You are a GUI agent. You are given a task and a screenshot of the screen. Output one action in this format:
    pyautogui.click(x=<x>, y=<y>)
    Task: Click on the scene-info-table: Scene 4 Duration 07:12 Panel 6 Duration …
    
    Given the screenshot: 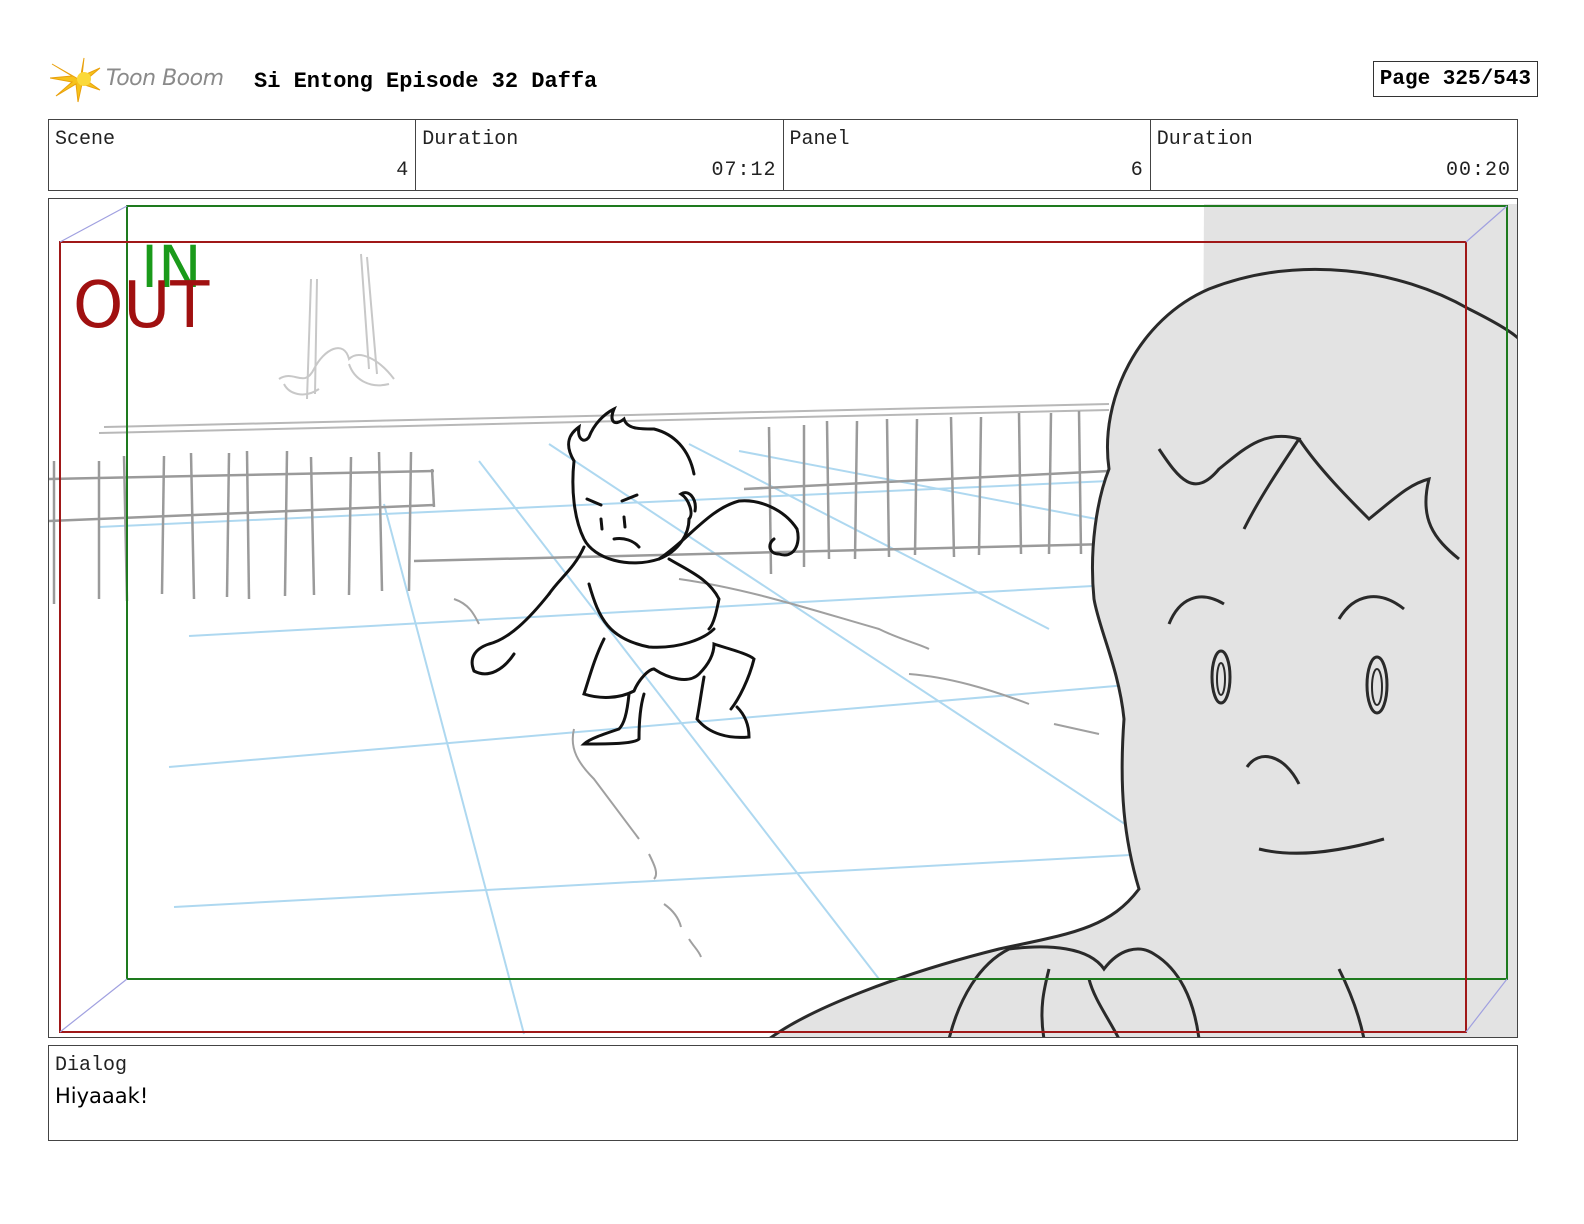 What is the action you would take?
    pyautogui.click(x=783, y=155)
    